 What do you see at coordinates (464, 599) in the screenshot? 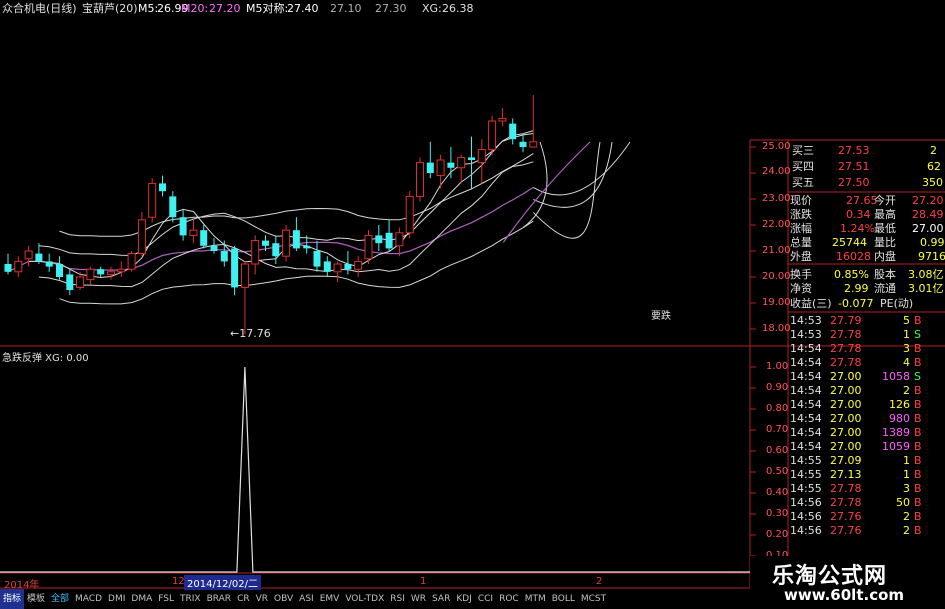
I see `tab-18: KDJ` at bounding box center [464, 599].